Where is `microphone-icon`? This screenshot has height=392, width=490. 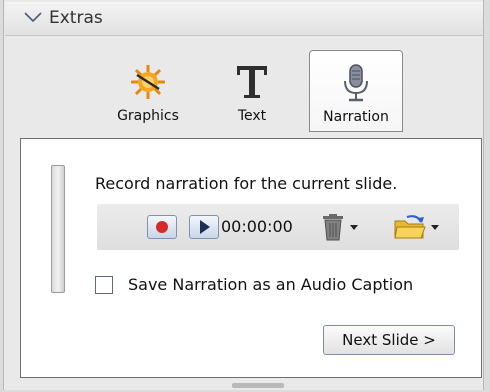 microphone-icon is located at coordinates (356, 83).